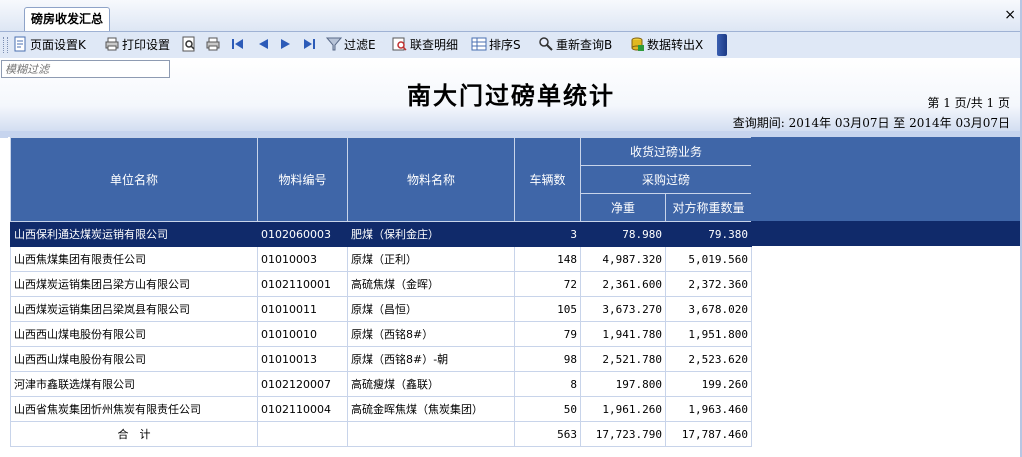 This screenshot has width=1022, height=457. I want to click on cell-material-code: 01010011, so click(302, 309).